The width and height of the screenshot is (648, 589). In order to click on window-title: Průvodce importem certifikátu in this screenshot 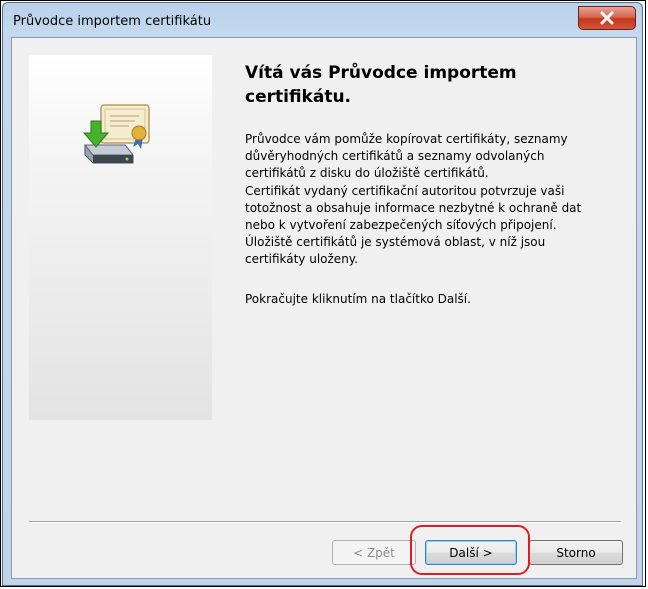, I will do `click(112, 21)`.